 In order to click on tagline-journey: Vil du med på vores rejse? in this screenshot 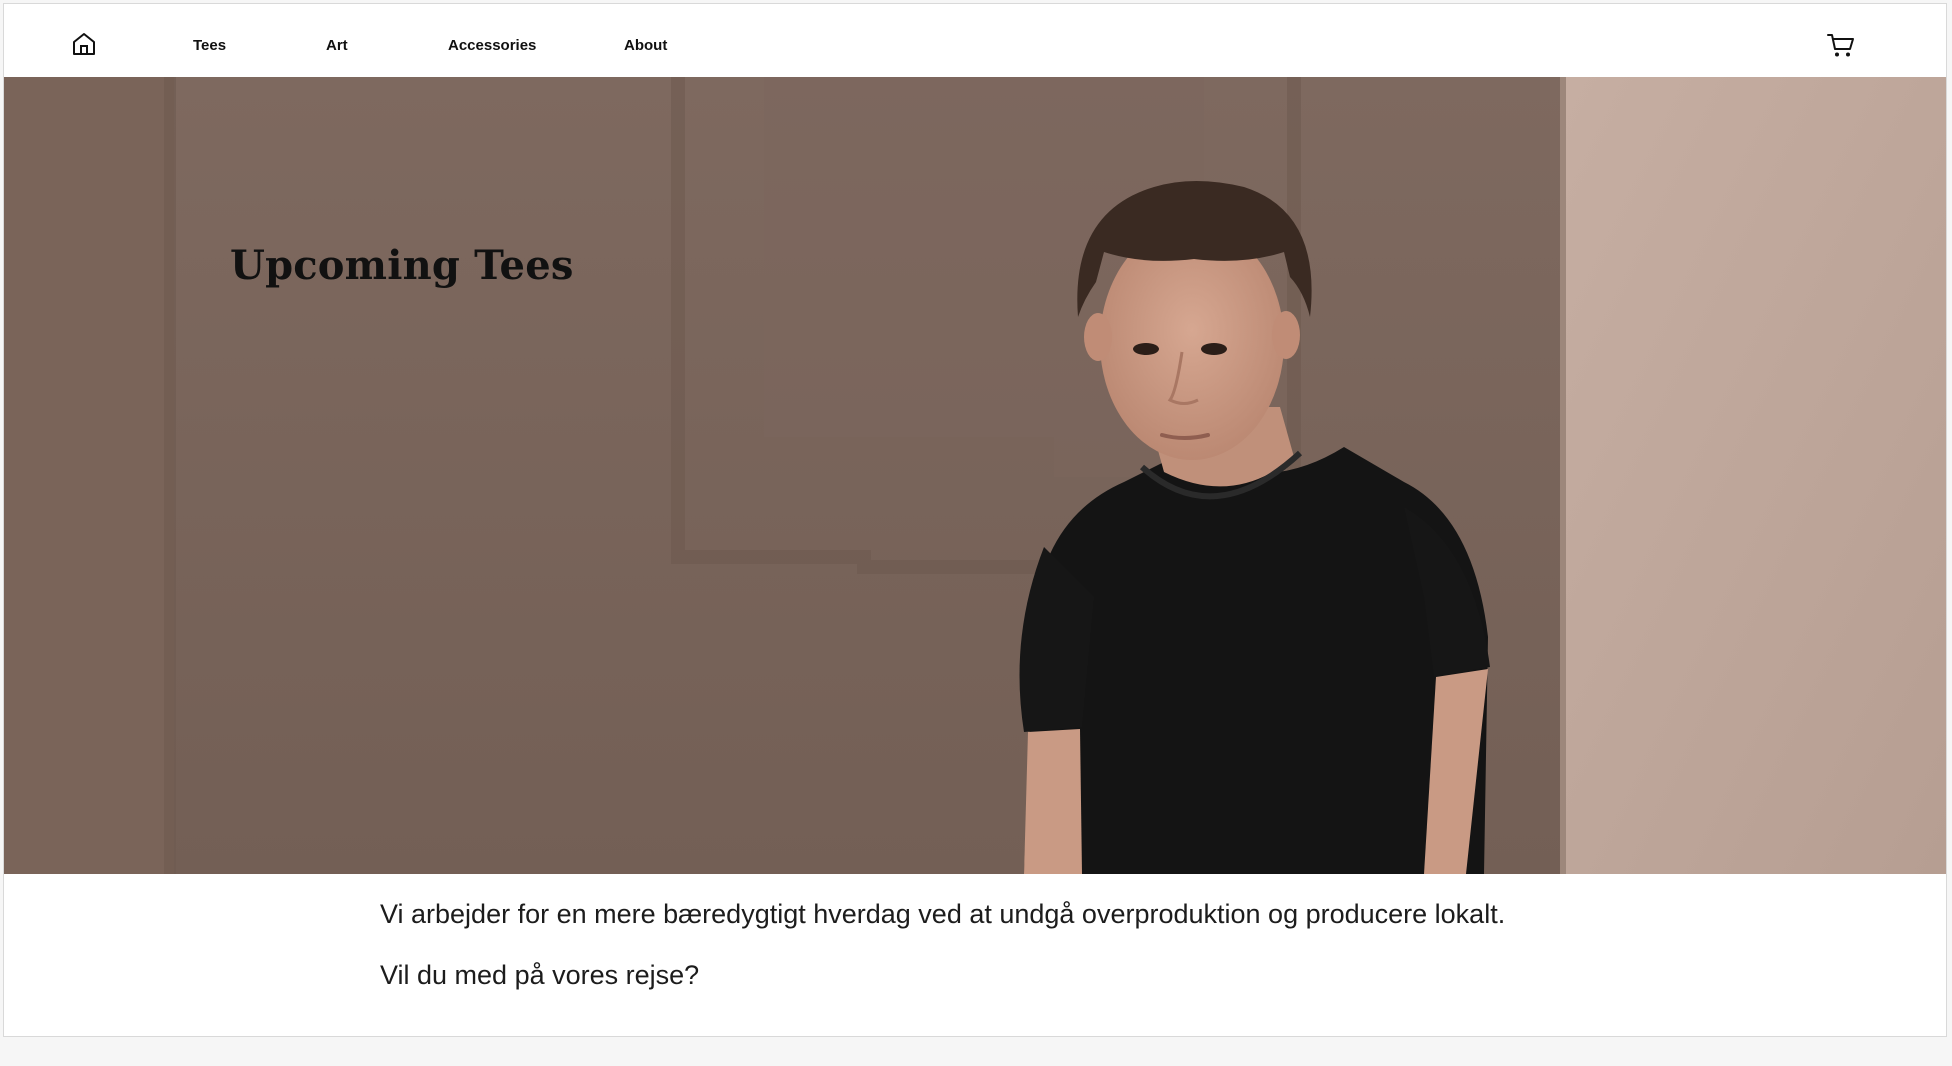, I will do `click(540, 975)`.